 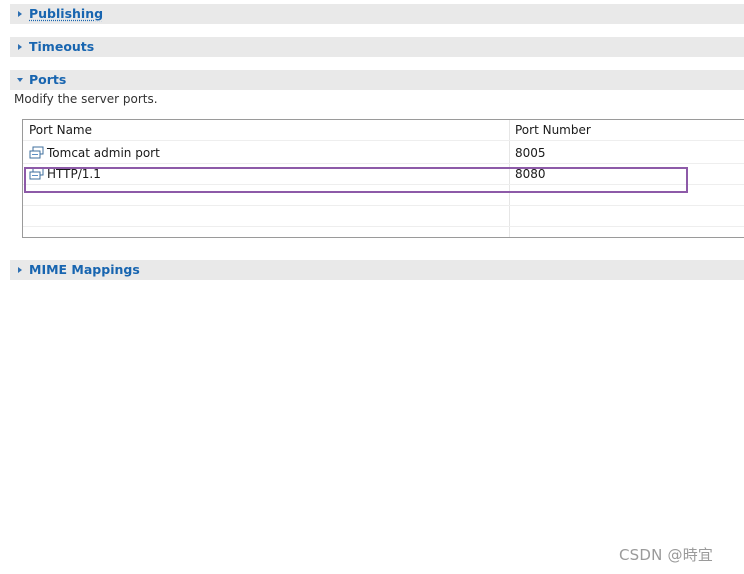 What do you see at coordinates (61, 47) in the screenshot?
I see `section-title-timeouts: Timeouts` at bounding box center [61, 47].